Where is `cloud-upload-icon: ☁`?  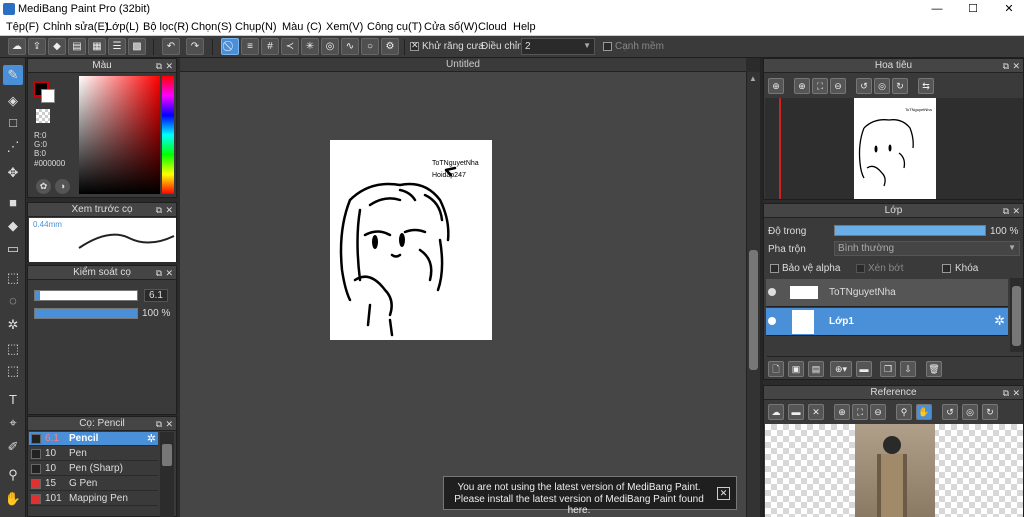
cloud-upload-icon: ☁ is located at coordinates (776, 412).